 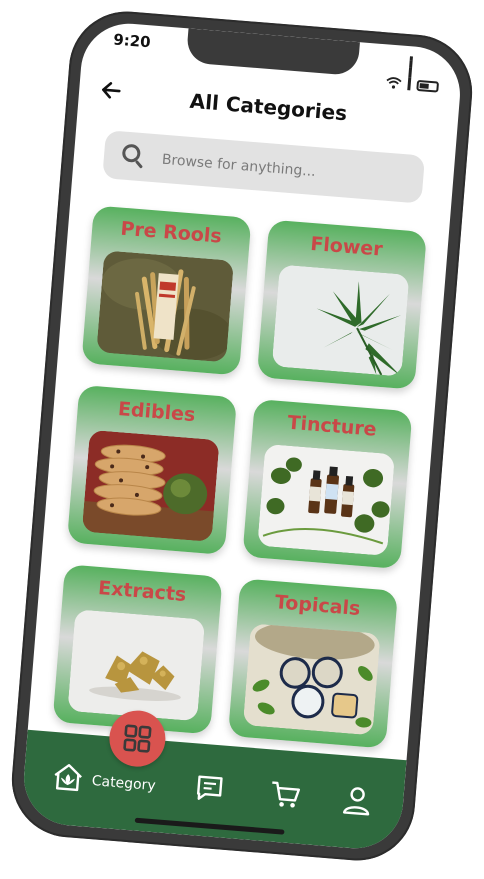 I want to click on category-label: Extracts, so click(x=142, y=591).